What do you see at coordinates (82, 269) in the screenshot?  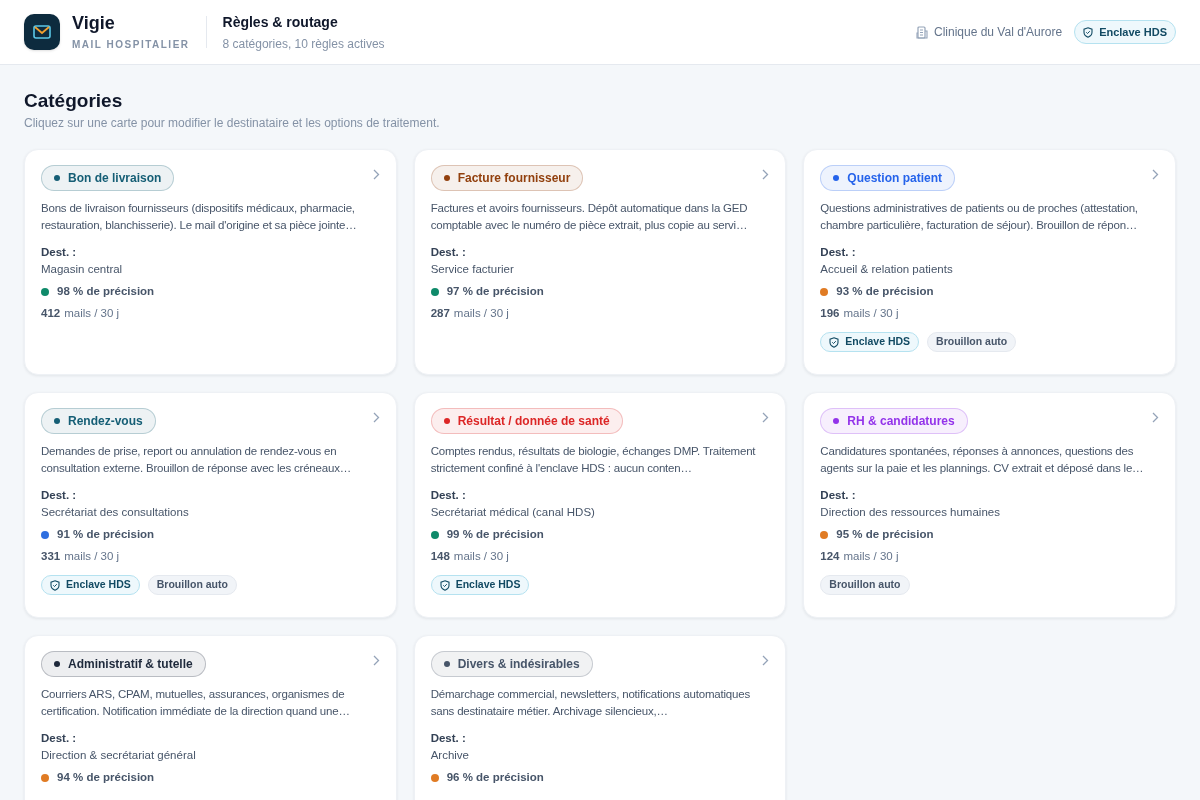 I see `destination-value: Magasin central` at bounding box center [82, 269].